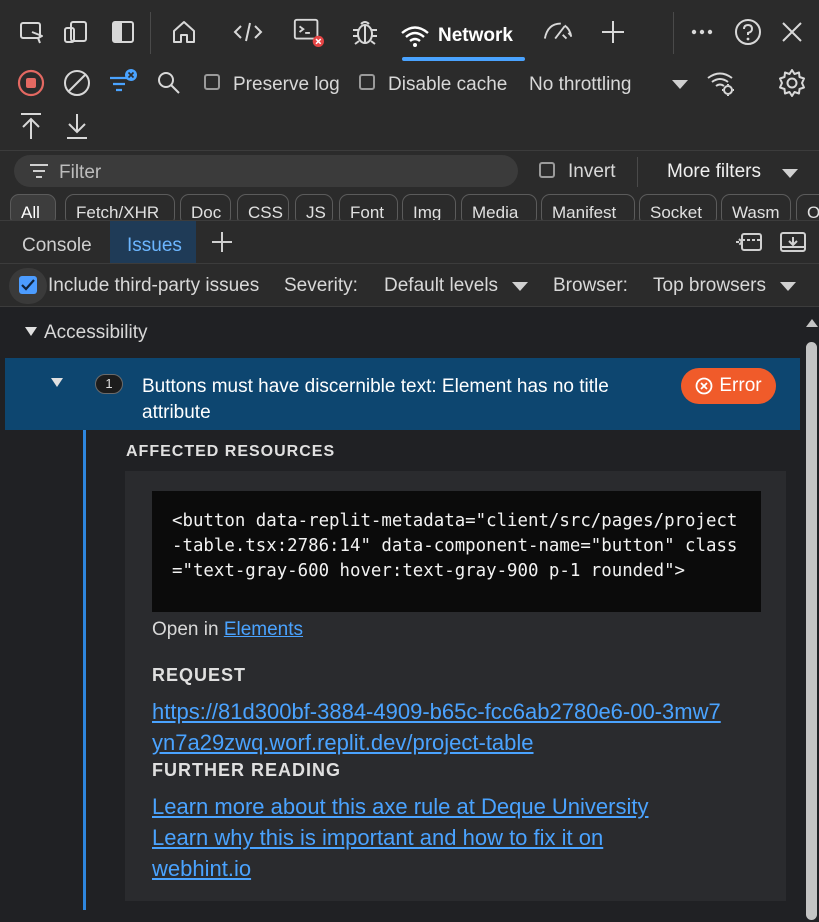 The width and height of the screenshot is (819, 922). Describe the element at coordinates (807, 207) in the screenshot. I see `chip-other: O` at that location.